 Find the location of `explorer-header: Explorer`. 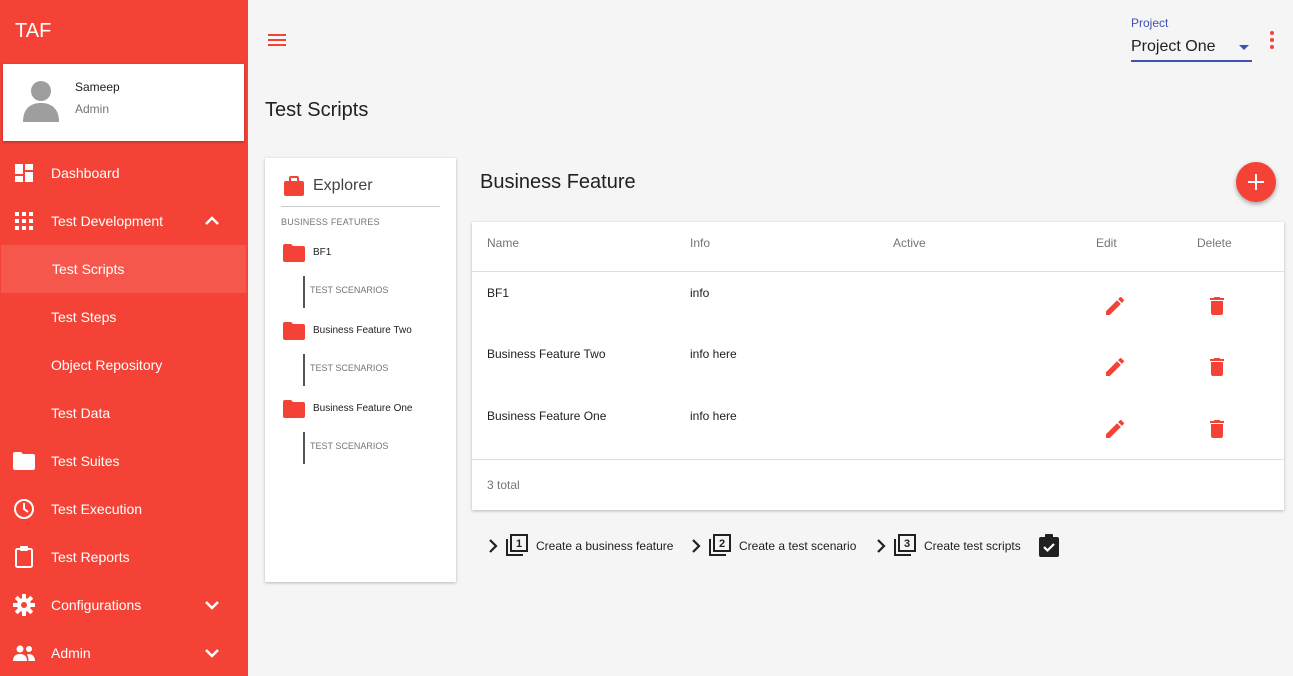

explorer-header: Explorer is located at coordinates (360, 191).